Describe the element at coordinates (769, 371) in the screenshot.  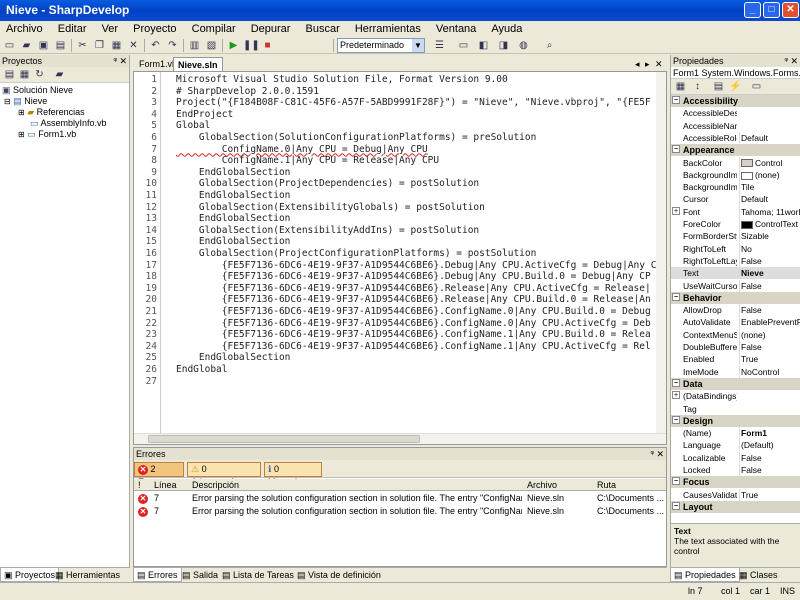
I see `property-value-cell: NoControl` at that location.